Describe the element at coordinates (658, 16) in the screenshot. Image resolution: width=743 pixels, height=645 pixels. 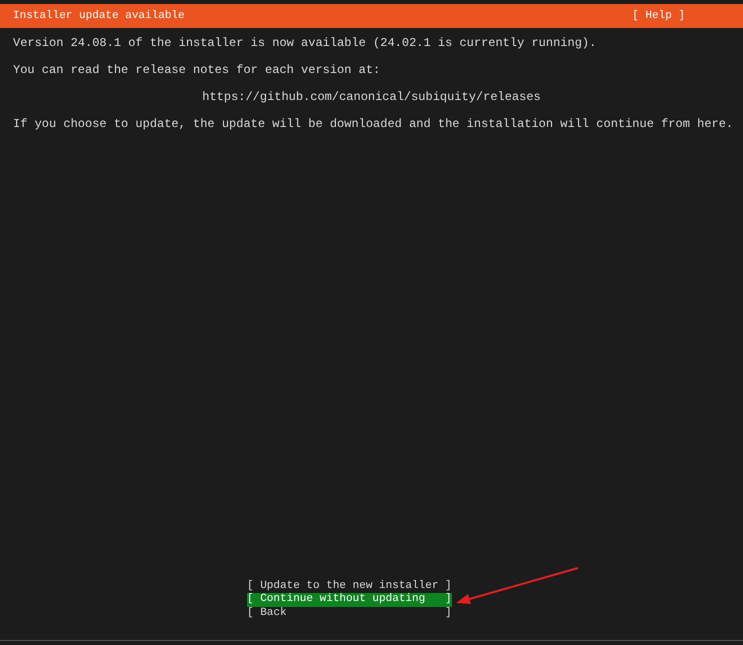
I see `help-button: [ Help ]` at that location.